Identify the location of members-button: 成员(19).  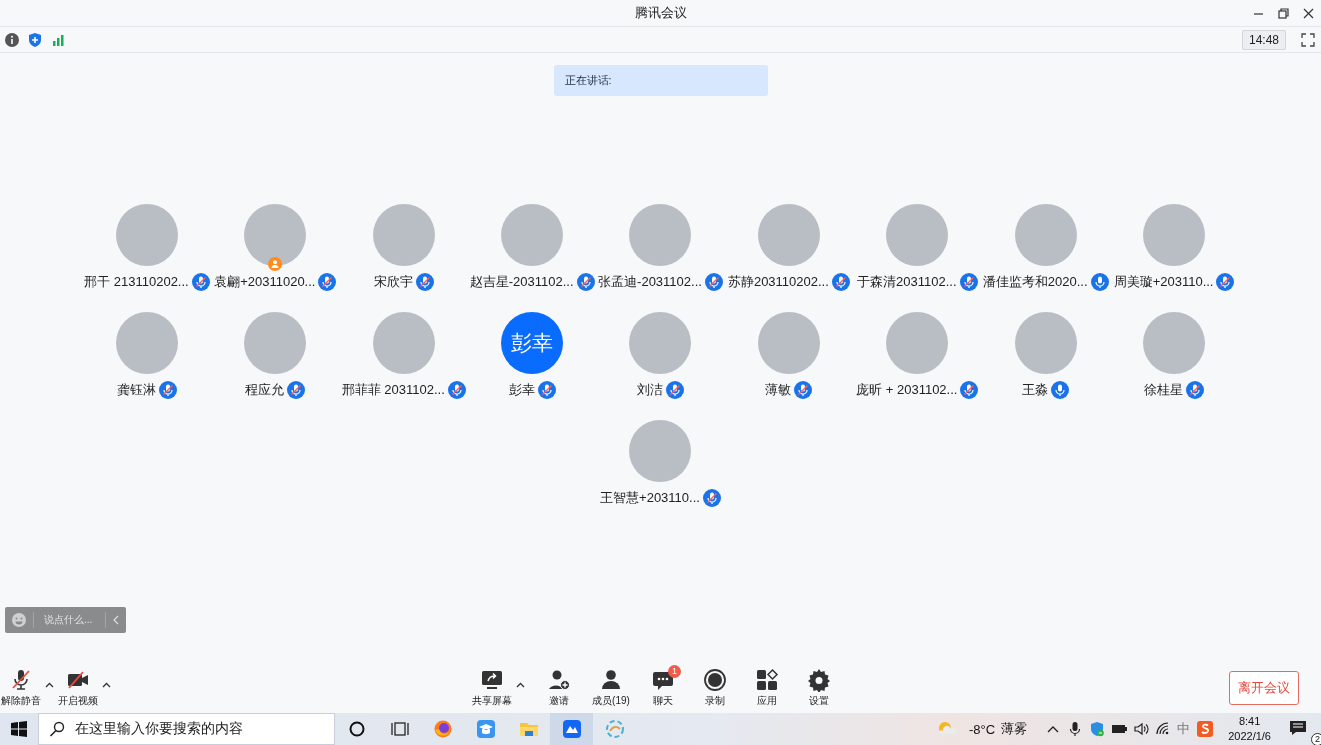
(611, 688).